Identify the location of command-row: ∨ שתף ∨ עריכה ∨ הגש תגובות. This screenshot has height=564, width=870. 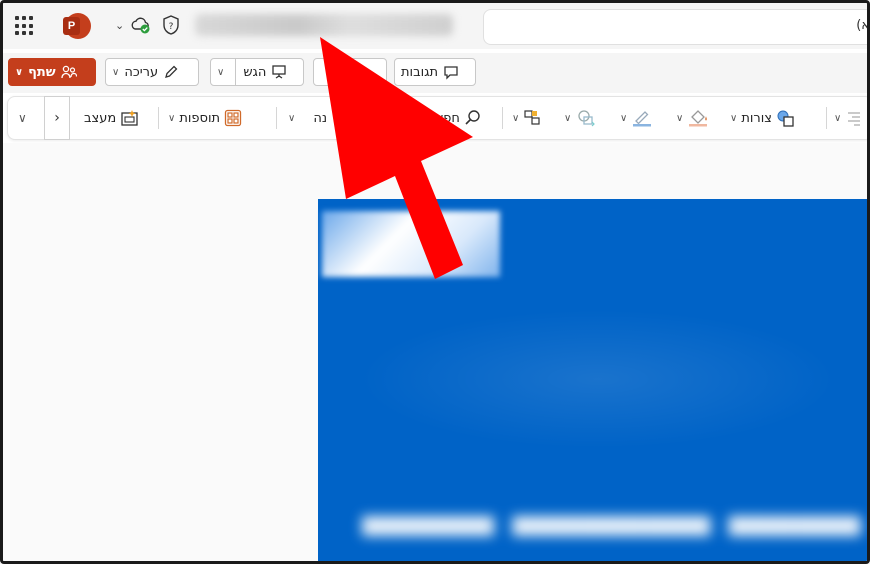
(435, 73).